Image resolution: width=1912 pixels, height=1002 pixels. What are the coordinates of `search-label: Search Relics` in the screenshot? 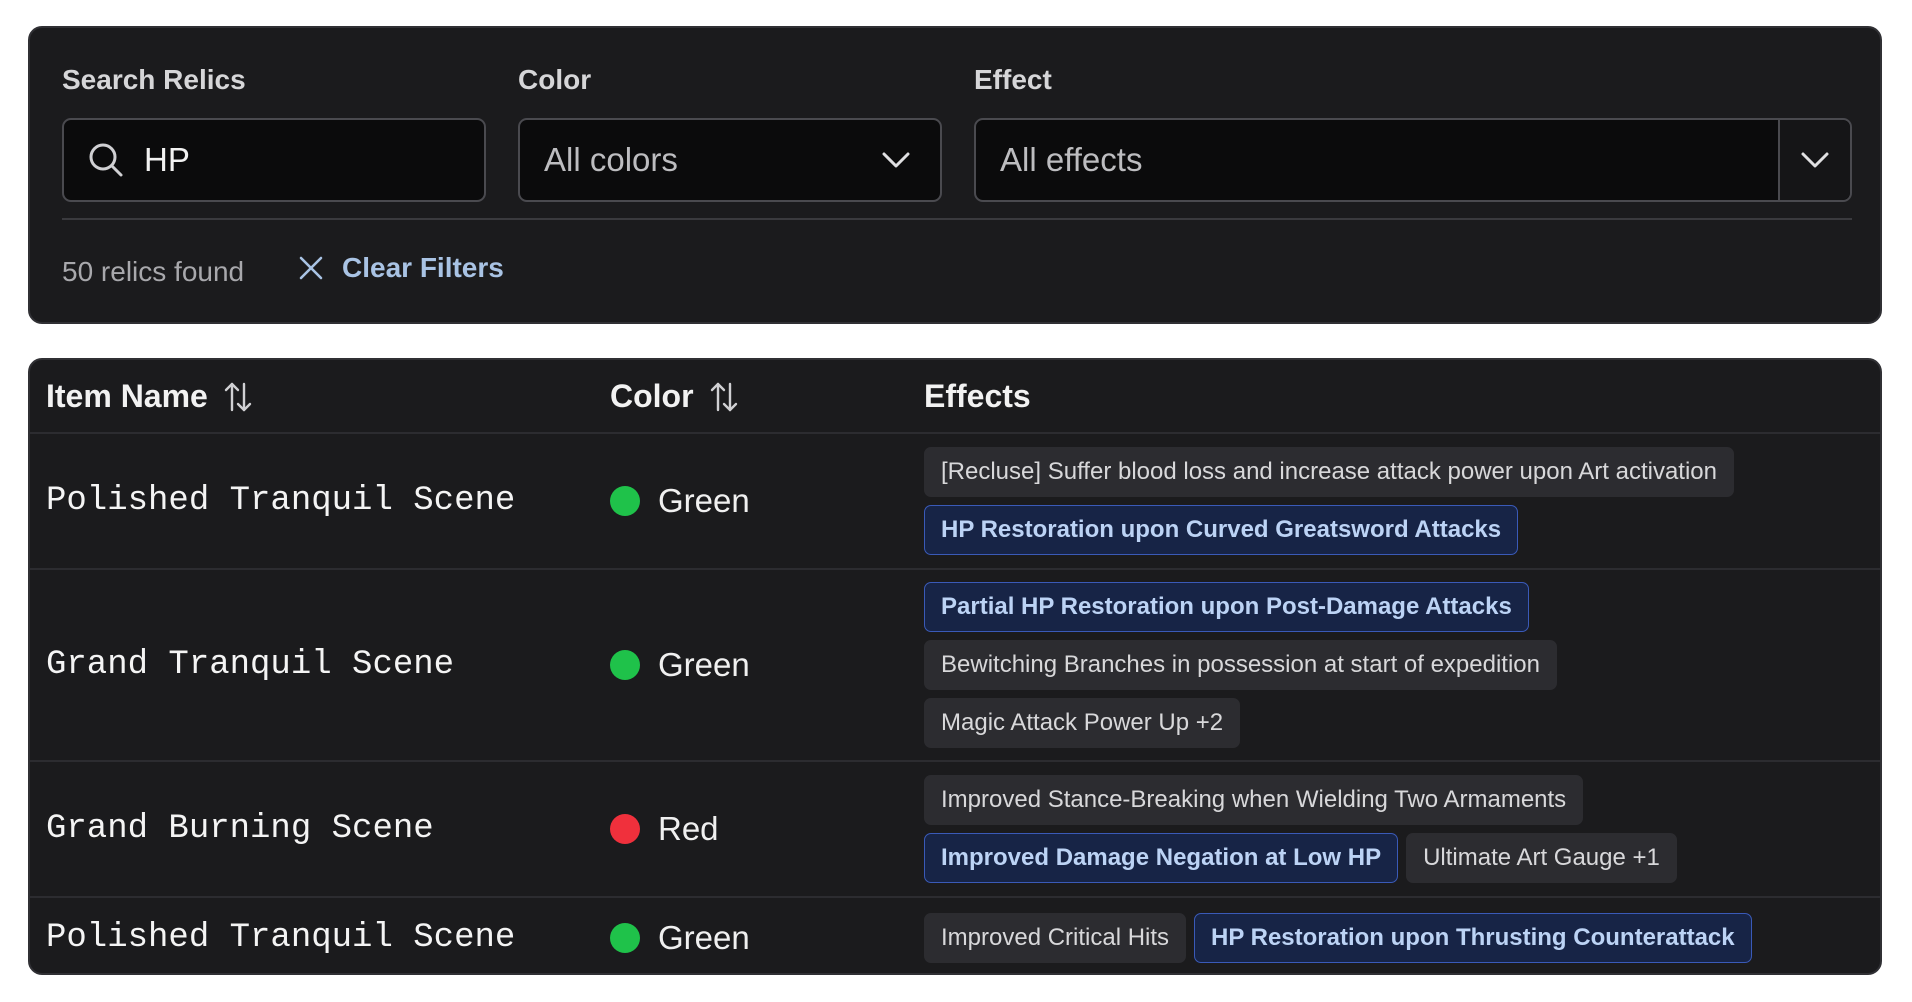 It's located at (154, 79).